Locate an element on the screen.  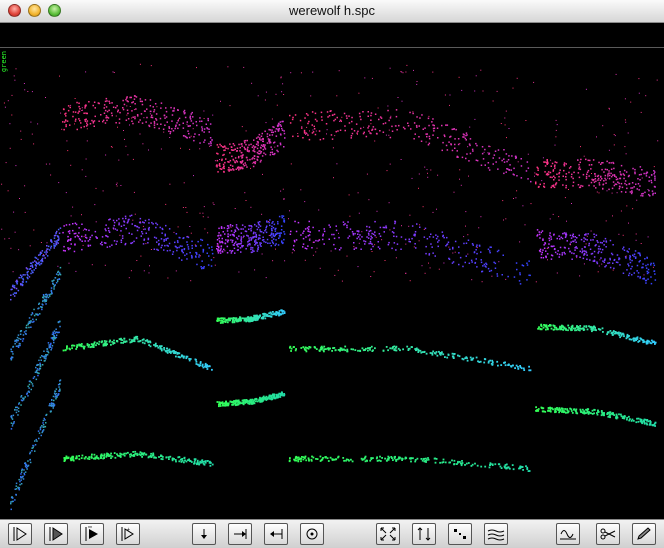
pencil-button is located at coordinates (644, 534).